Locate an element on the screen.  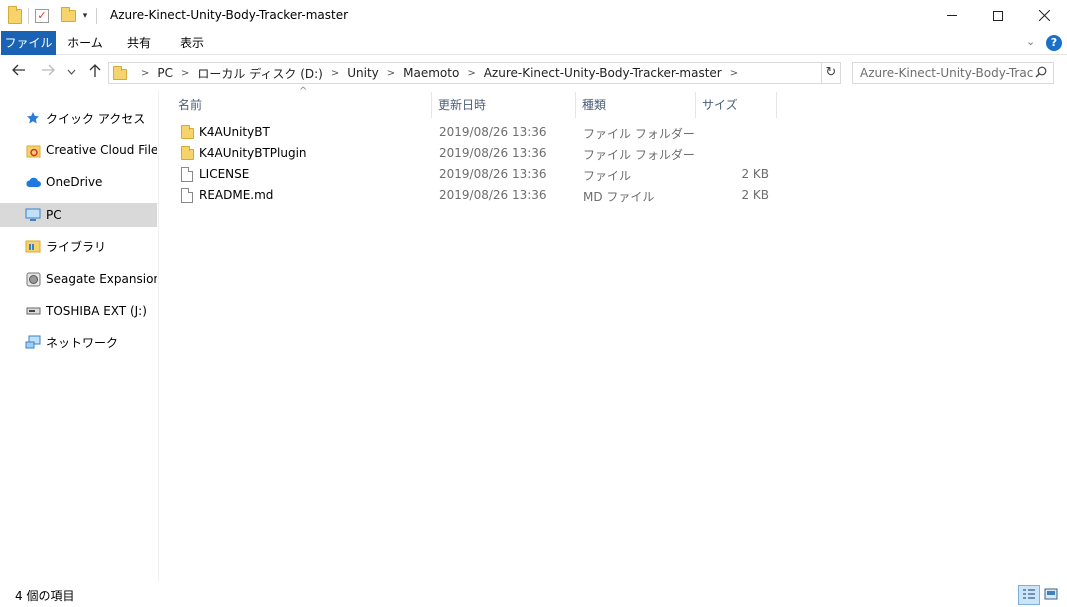
minimize-button is located at coordinates (952, 15).